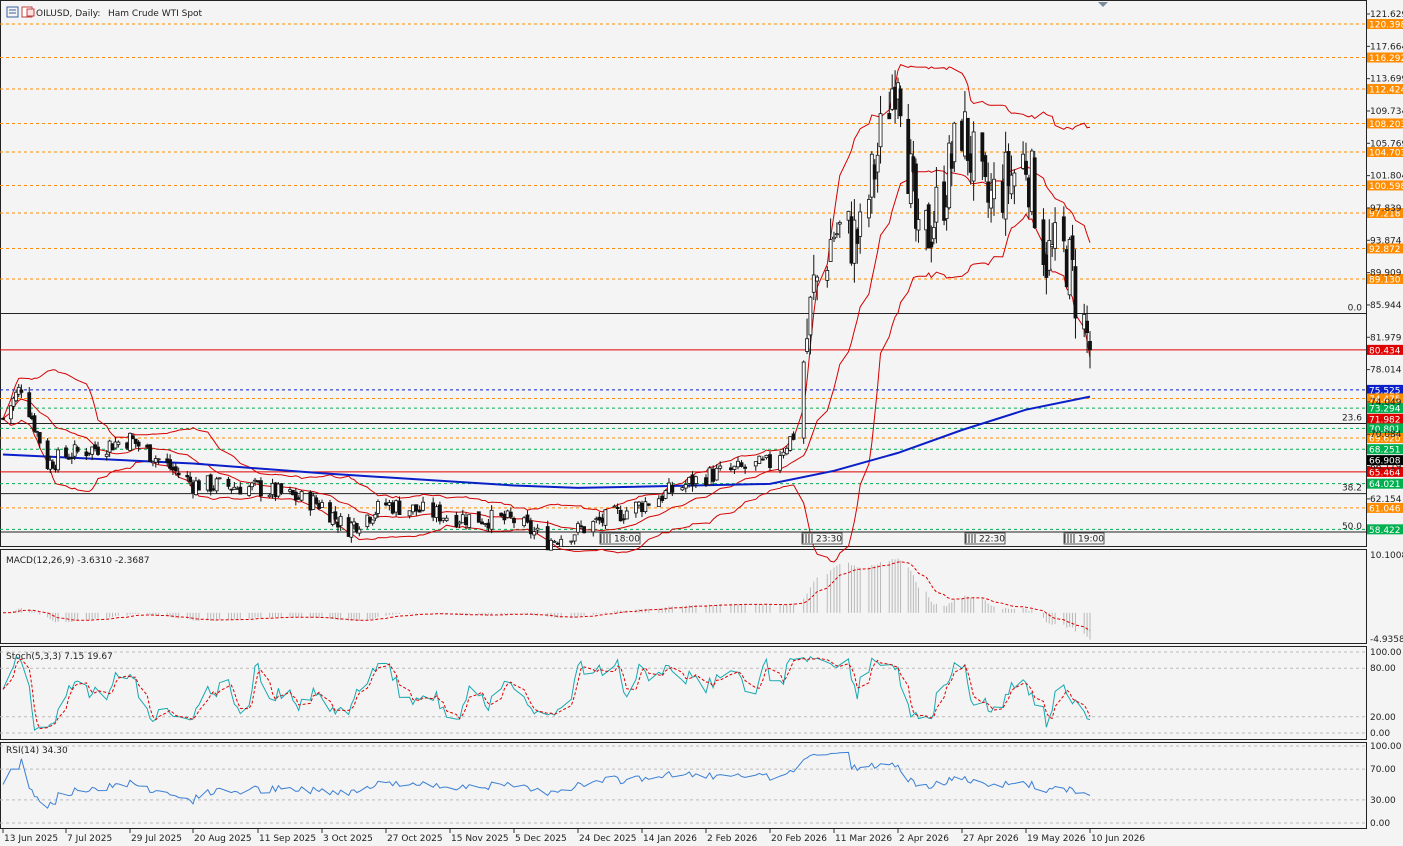  Describe the element at coordinates (829, 540) in the screenshot. I see `session-marker-label: 23:30` at that location.